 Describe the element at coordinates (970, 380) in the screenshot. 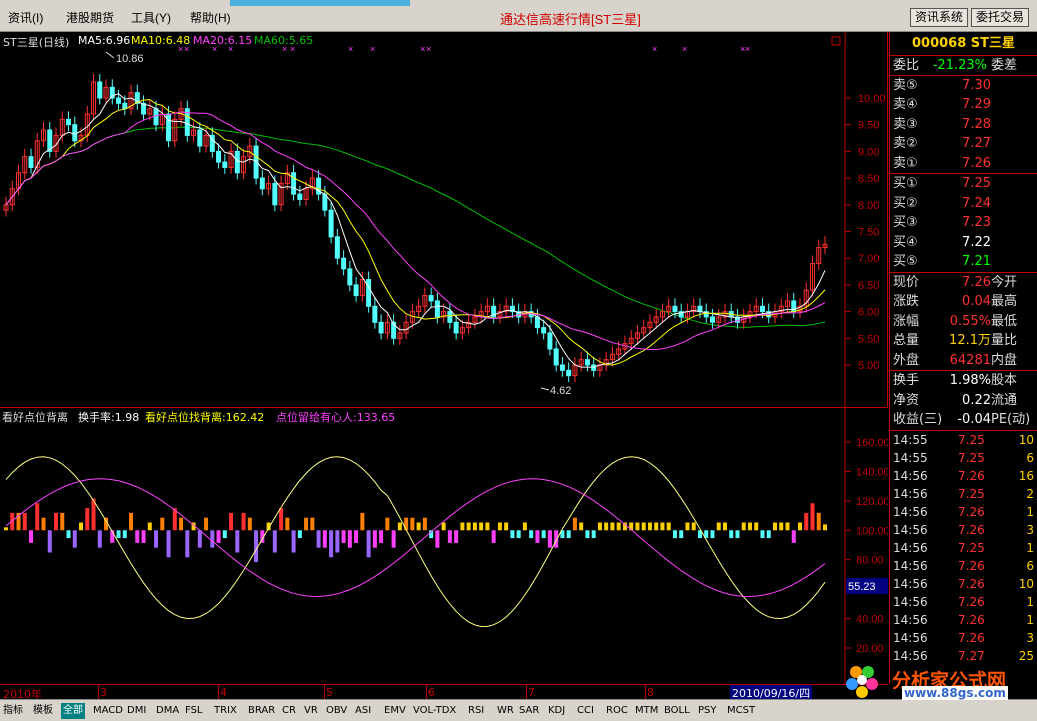

I see `finance-row-1-value: 1.98%` at that location.